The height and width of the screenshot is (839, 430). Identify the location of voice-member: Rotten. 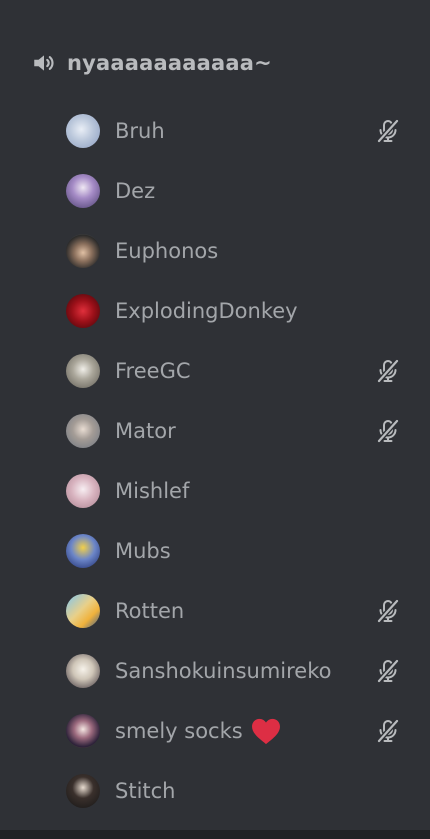
(215, 611).